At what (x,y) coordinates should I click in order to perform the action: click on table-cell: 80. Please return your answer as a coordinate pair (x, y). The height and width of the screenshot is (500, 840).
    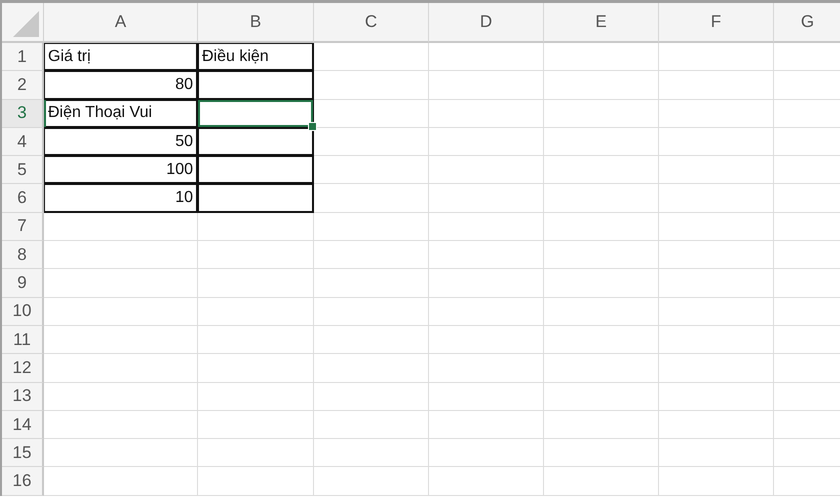
    Looking at the image, I should click on (121, 85).